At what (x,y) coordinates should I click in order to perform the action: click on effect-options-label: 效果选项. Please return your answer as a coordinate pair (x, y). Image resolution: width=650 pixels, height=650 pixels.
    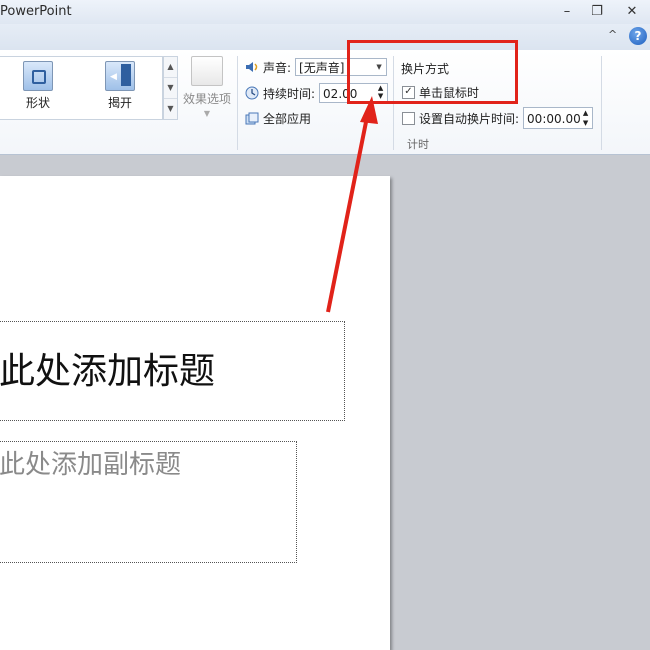
    Looking at the image, I should click on (206, 99).